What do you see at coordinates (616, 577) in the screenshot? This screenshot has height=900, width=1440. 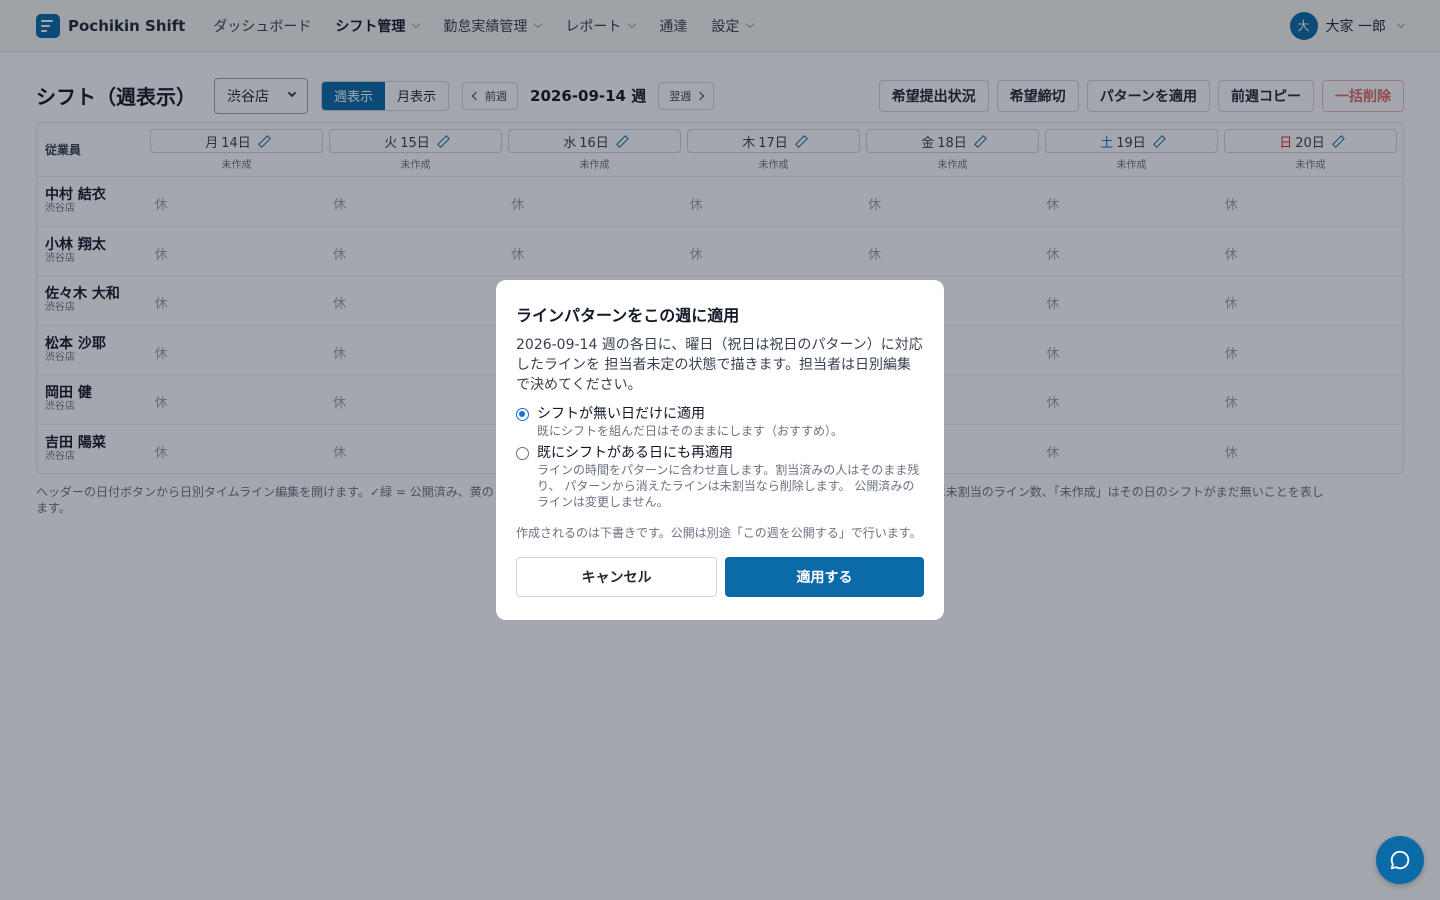 I see `cancel-button: キャンセル` at bounding box center [616, 577].